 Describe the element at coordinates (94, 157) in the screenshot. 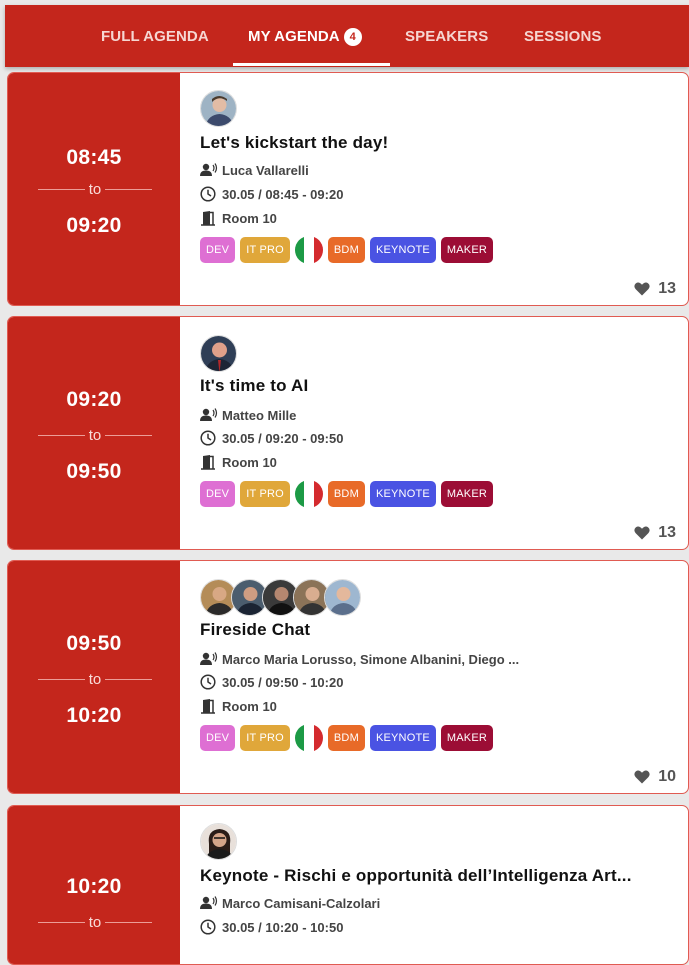

I see `start-time: 08:45` at that location.